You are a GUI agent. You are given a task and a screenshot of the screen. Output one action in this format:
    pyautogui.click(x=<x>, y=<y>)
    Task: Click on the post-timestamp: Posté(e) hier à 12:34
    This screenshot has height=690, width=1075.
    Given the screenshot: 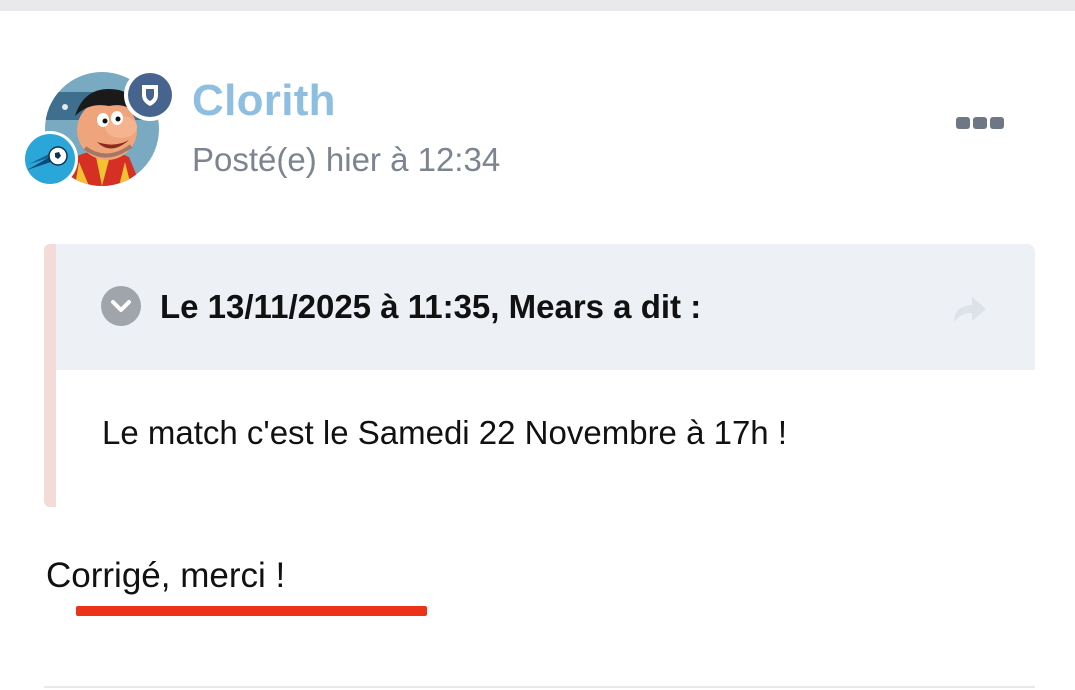 What is the action you would take?
    pyautogui.click(x=346, y=160)
    